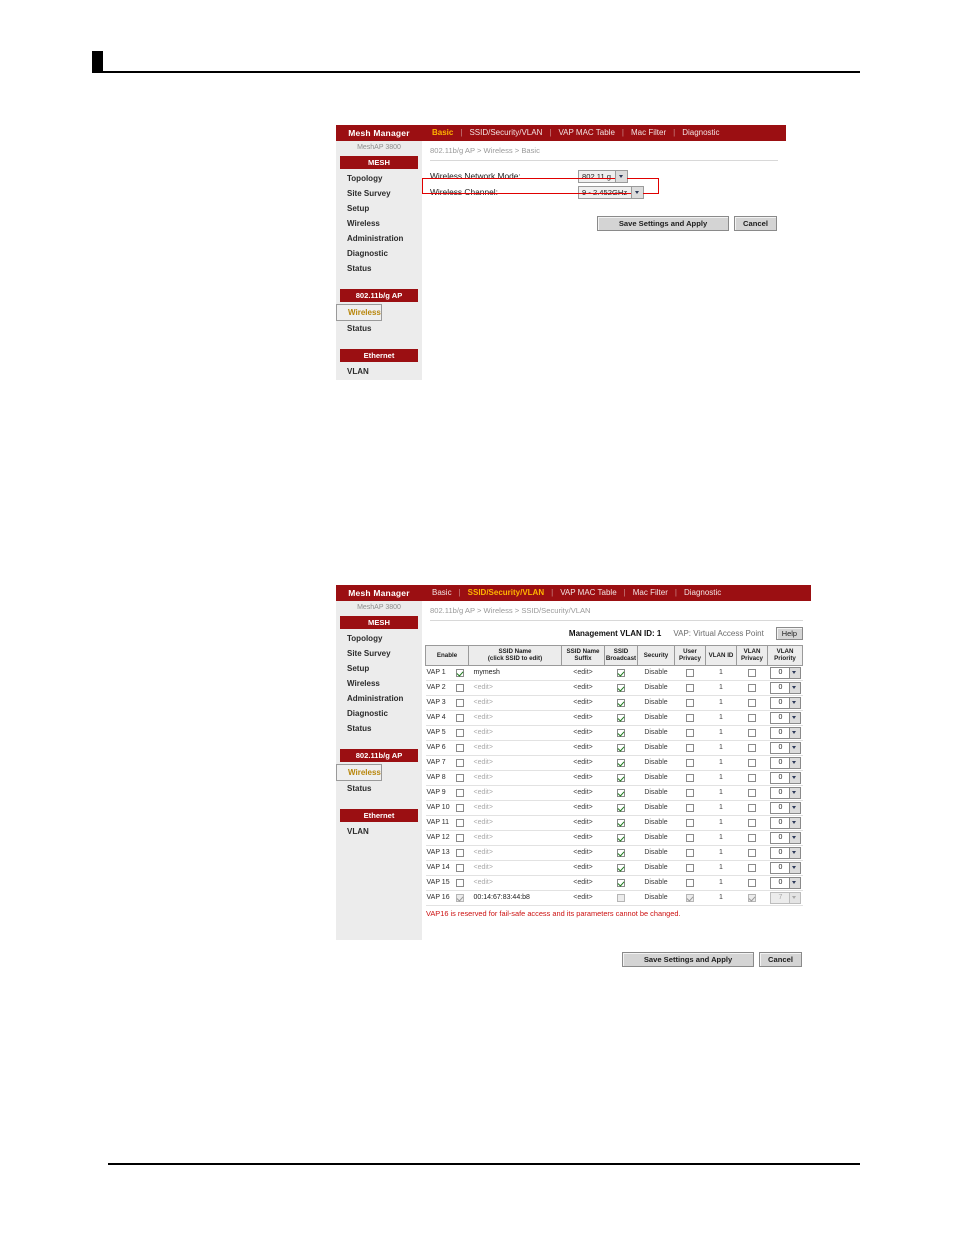  I want to click on save-settings-button: Save Settings and Apply, so click(688, 959).